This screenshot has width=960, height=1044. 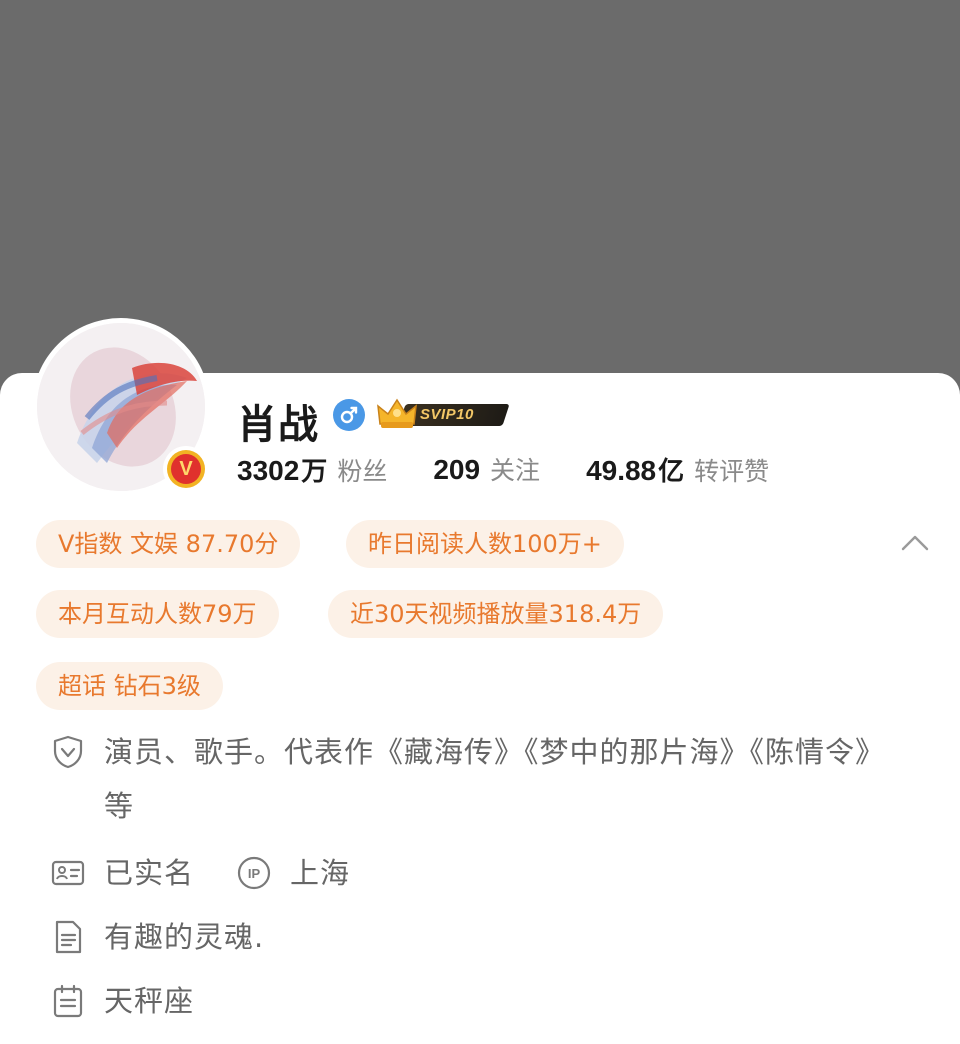 I want to click on tag-video-plays: 近30天视频播放量318.4万, so click(x=496, y=614).